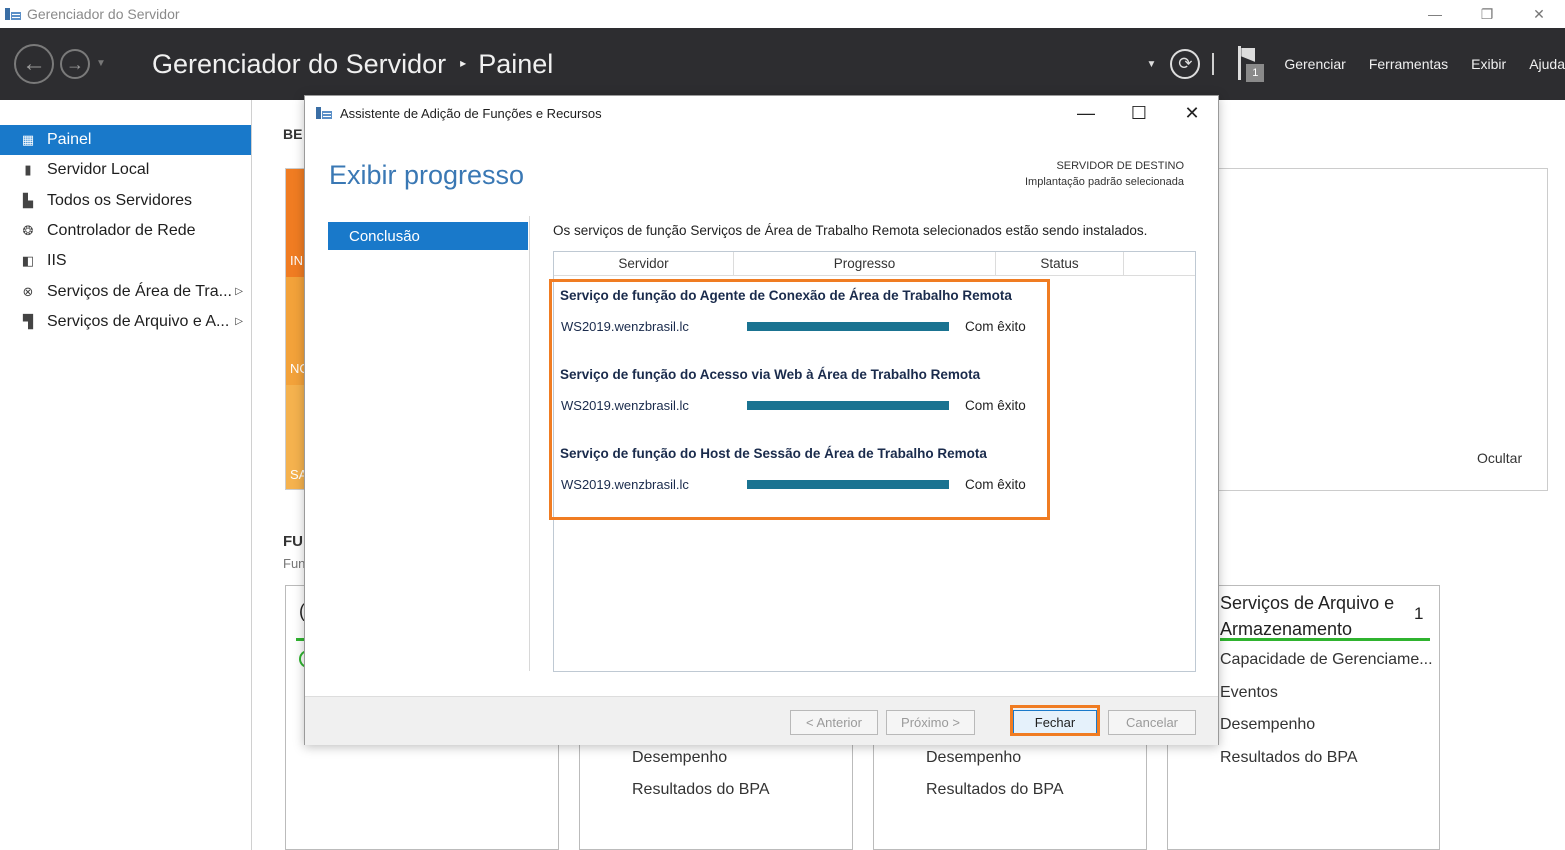 The height and width of the screenshot is (850, 1565). I want to click on sidebar-item-4: ❂ Controlador de Rede, so click(125, 231).